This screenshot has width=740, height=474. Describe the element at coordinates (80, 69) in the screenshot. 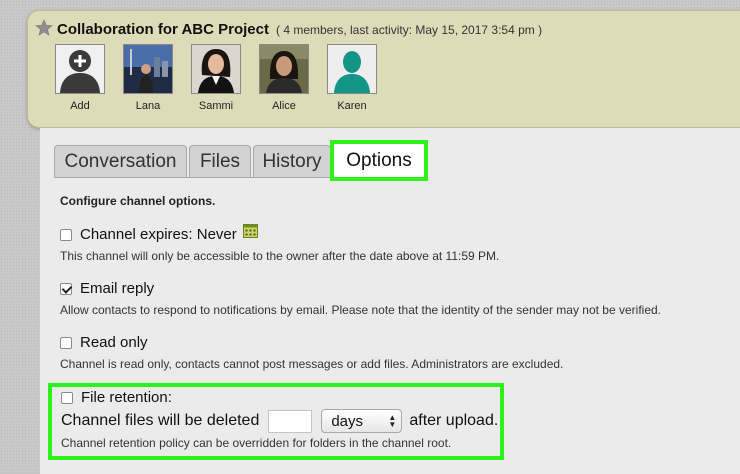

I see `add-member-icon` at that location.